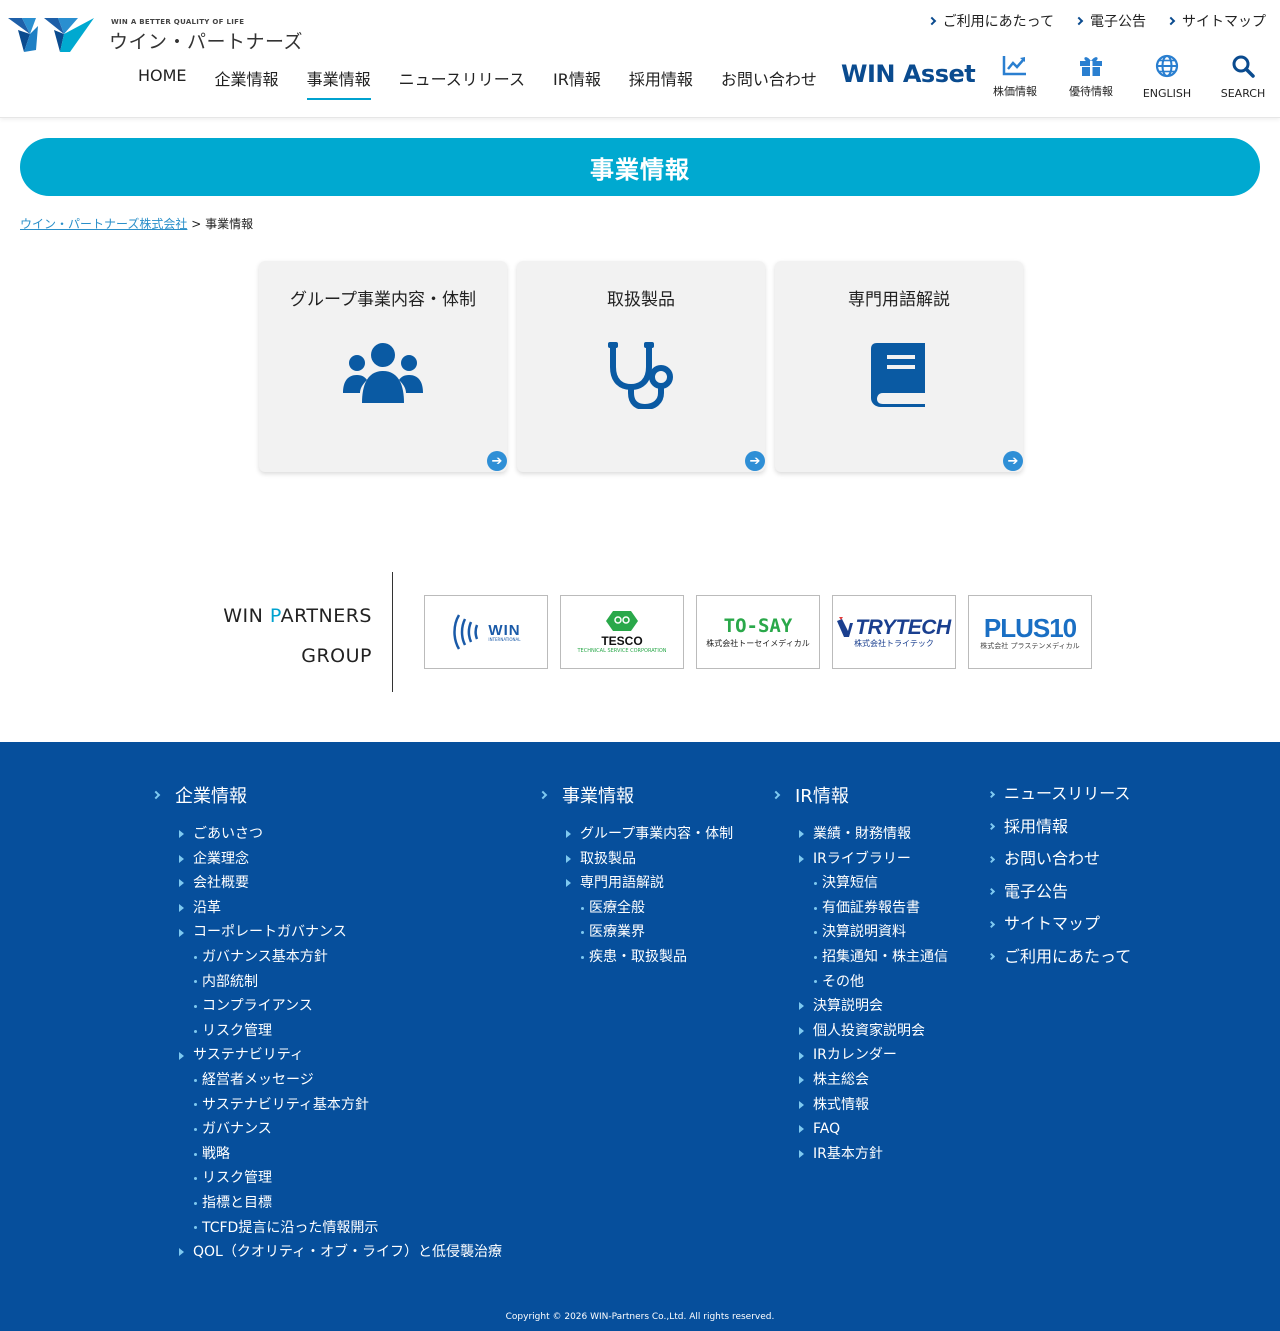  Describe the element at coordinates (327, 1228) in the screenshot. I see `footer-link: TCFD提言に沿った情報開示` at that location.